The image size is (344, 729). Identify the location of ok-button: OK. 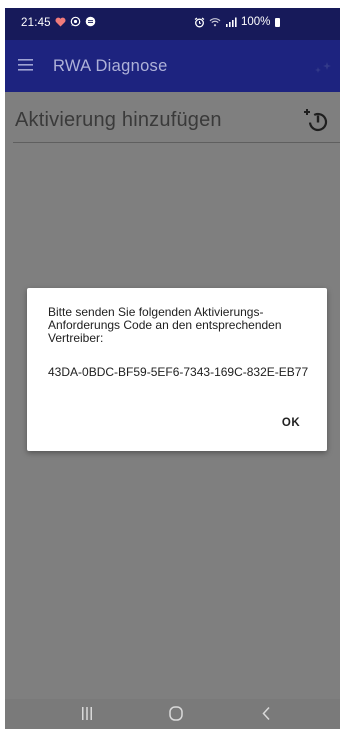
(291, 423).